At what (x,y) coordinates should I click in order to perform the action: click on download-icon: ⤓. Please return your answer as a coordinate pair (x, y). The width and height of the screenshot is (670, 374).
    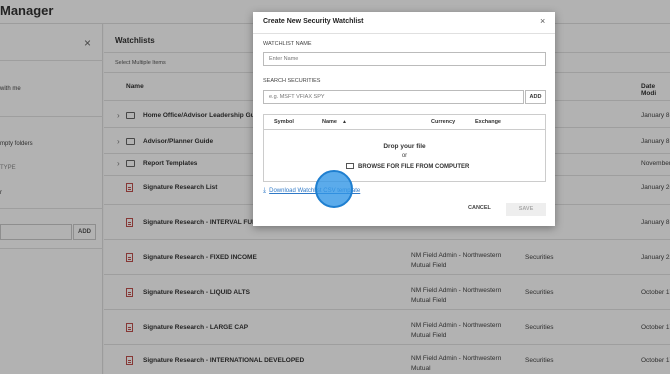
    Looking at the image, I should click on (265, 190).